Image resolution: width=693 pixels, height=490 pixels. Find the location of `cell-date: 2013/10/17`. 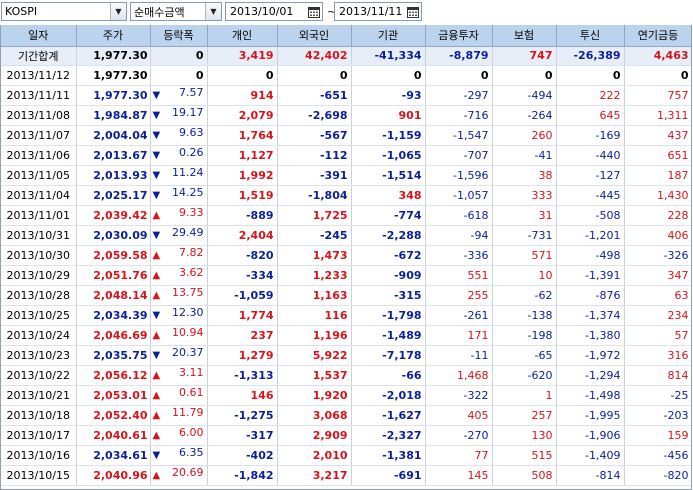

cell-date: 2013/10/17 is located at coordinates (39, 436).